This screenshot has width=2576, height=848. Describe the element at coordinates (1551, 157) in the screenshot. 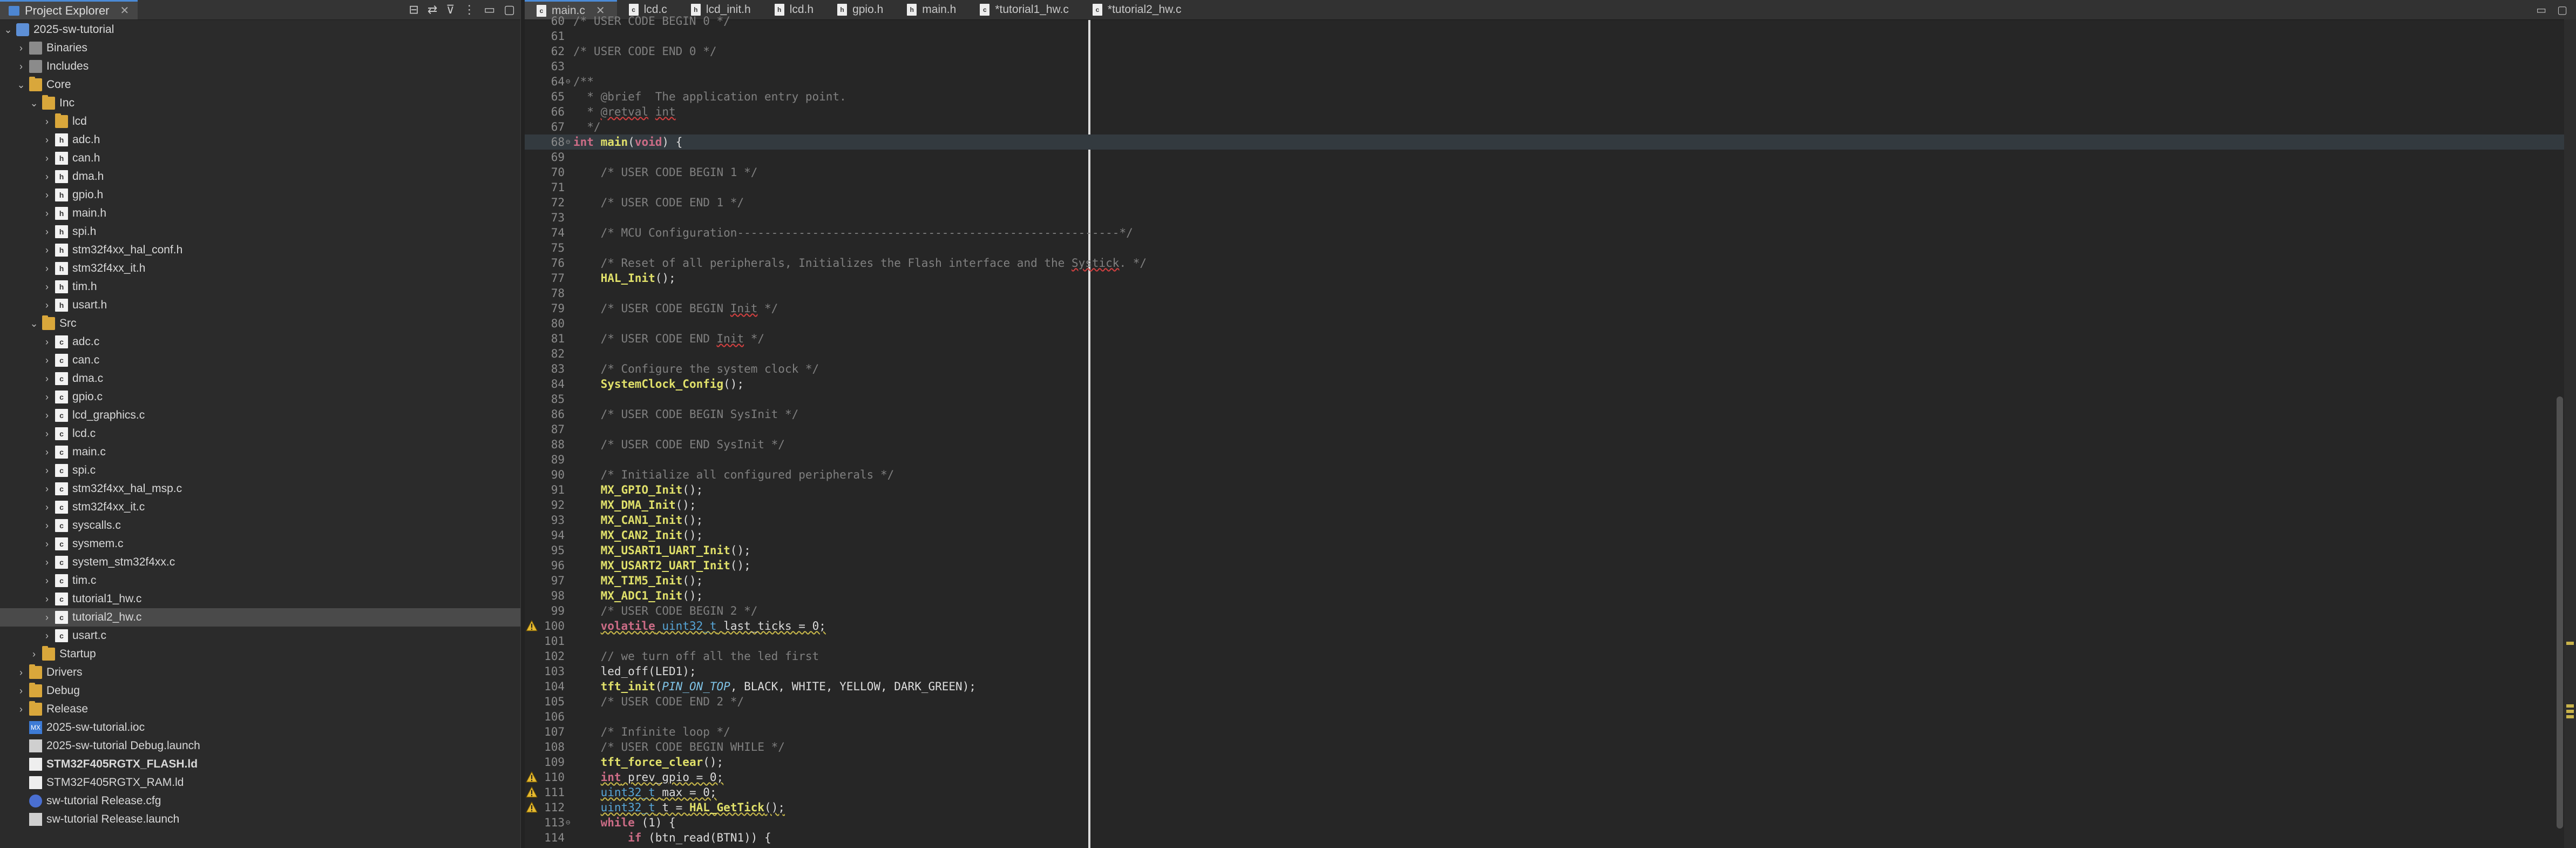

I see `code-line: 69` at that location.